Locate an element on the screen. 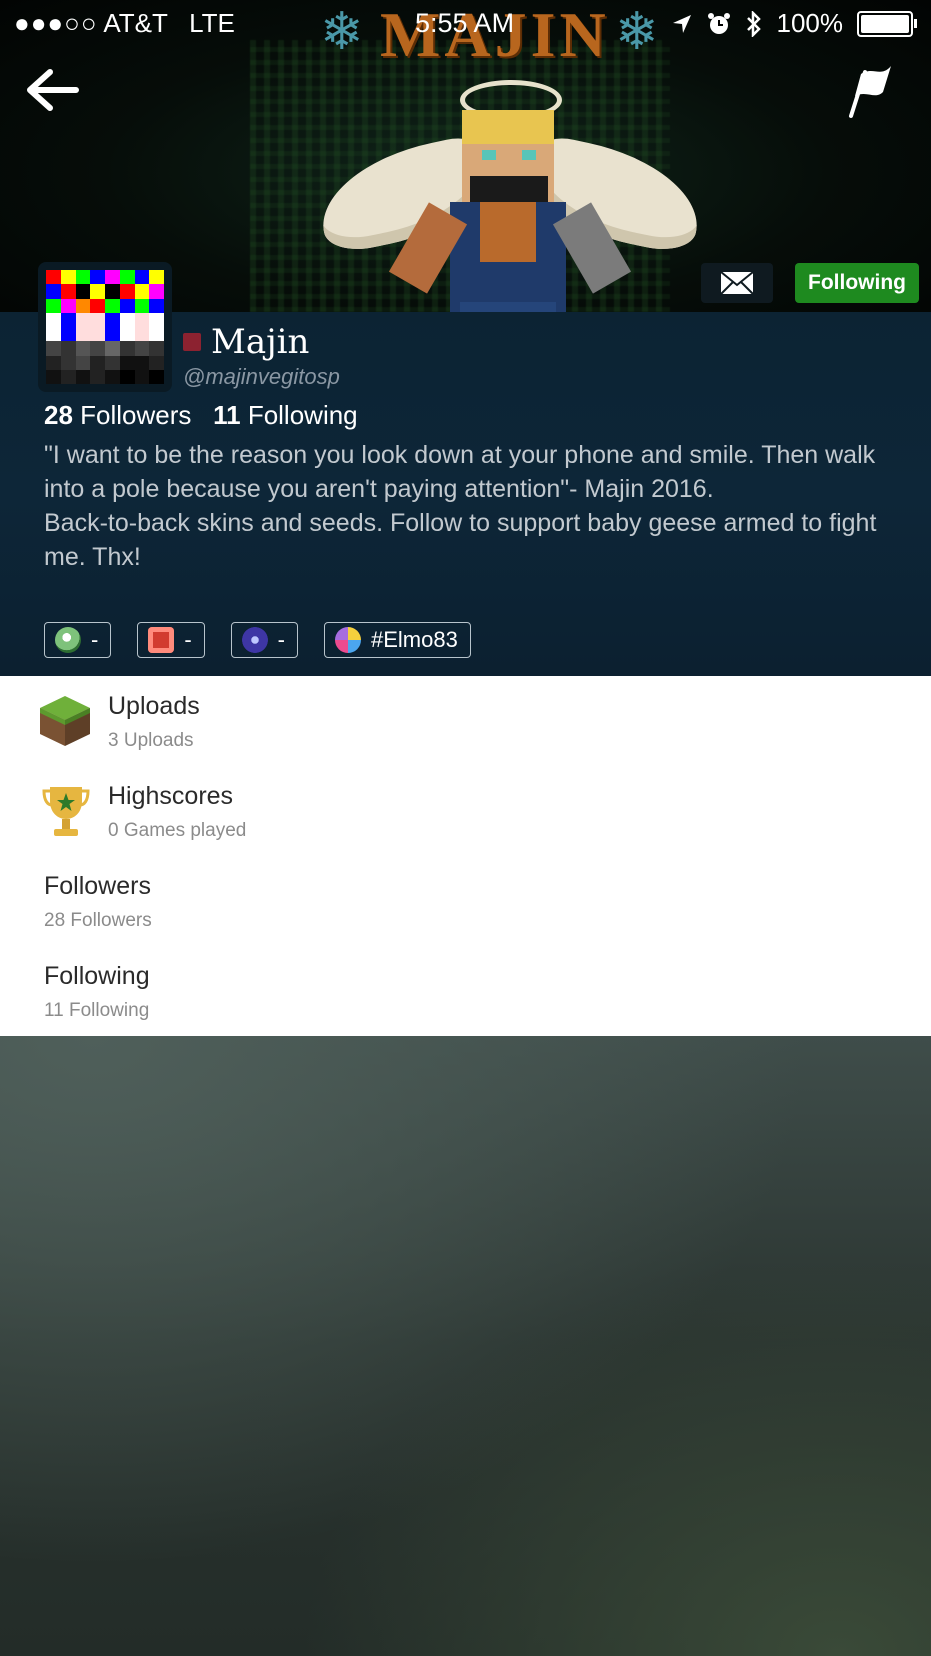 The width and height of the screenshot is (931, 1656). back-button is located at coordinates (54, 93).